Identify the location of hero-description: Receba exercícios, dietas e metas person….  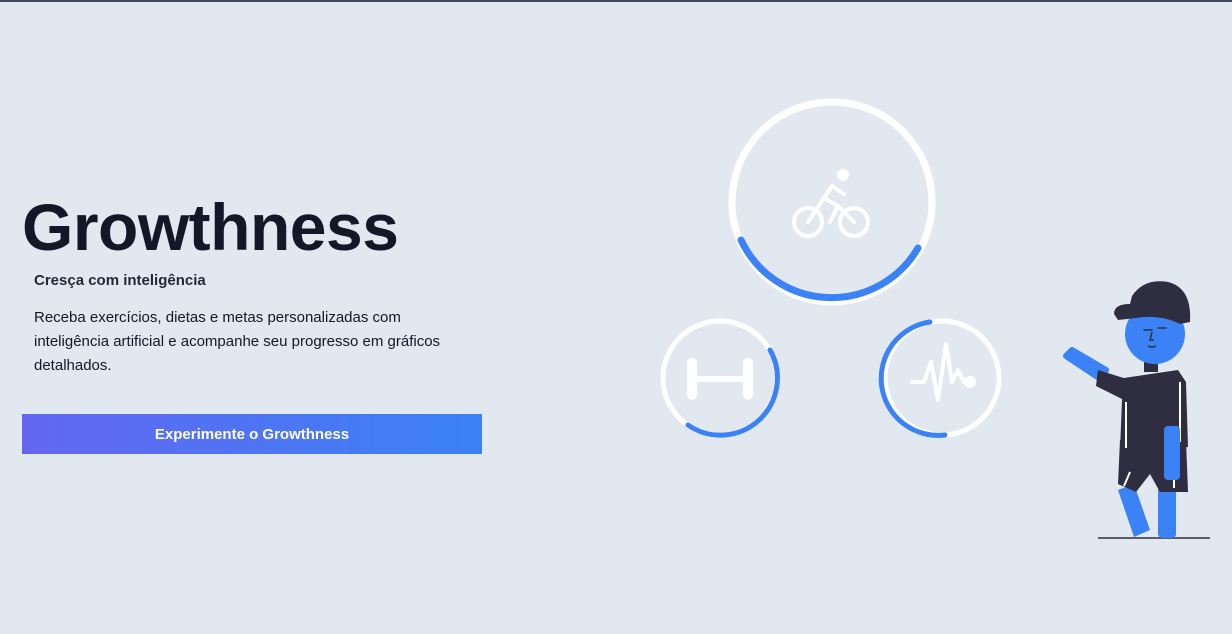
(237, 341).